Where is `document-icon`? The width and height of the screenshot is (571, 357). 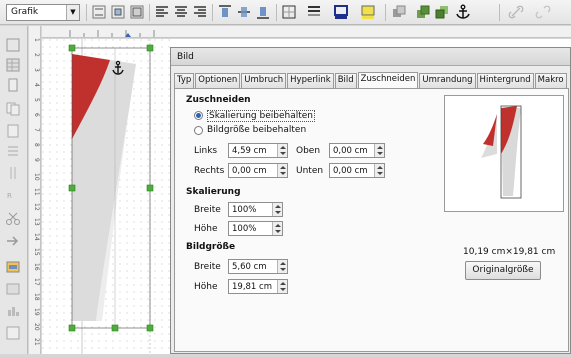 document-icon is located at coordinates (13, 131).